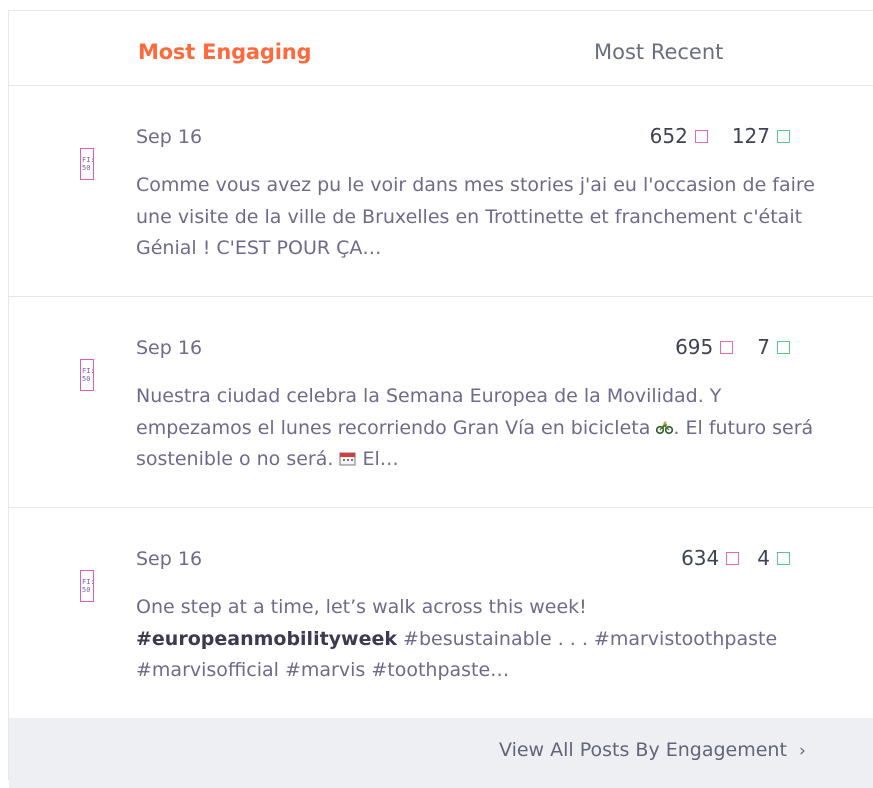 Image resolution: width=873 pixels, height=788 pixels. What do you see at coordinates (668, 136) in the screenshot?
I see `engagement-count: 652` at bounding box center [668, 136].